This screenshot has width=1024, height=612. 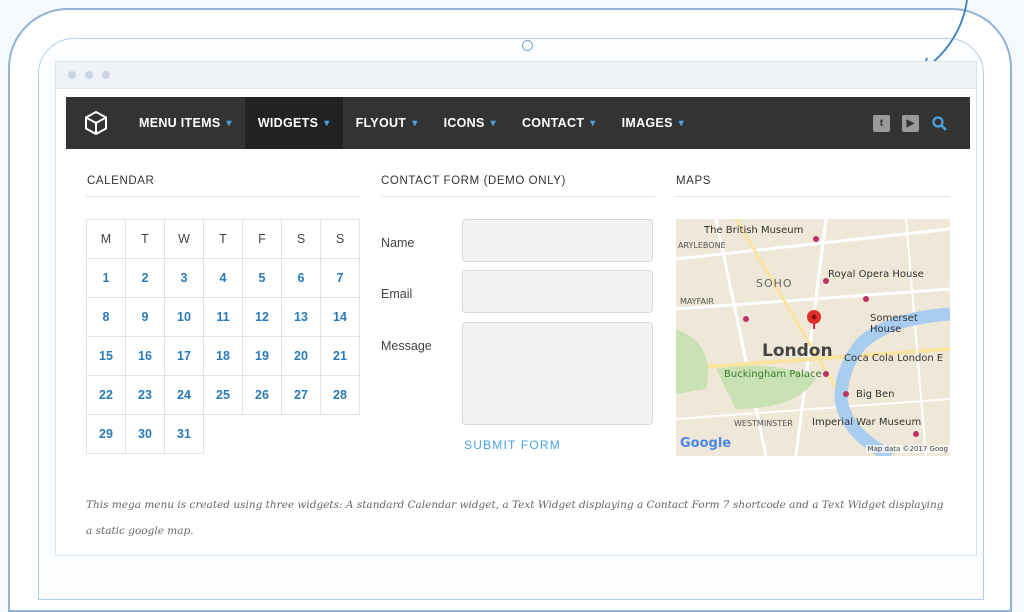 What do you see at coordinates (464, 123) in the screenshot?
I see `nav-item-label: ICONS` at bounding box center [464, 123].